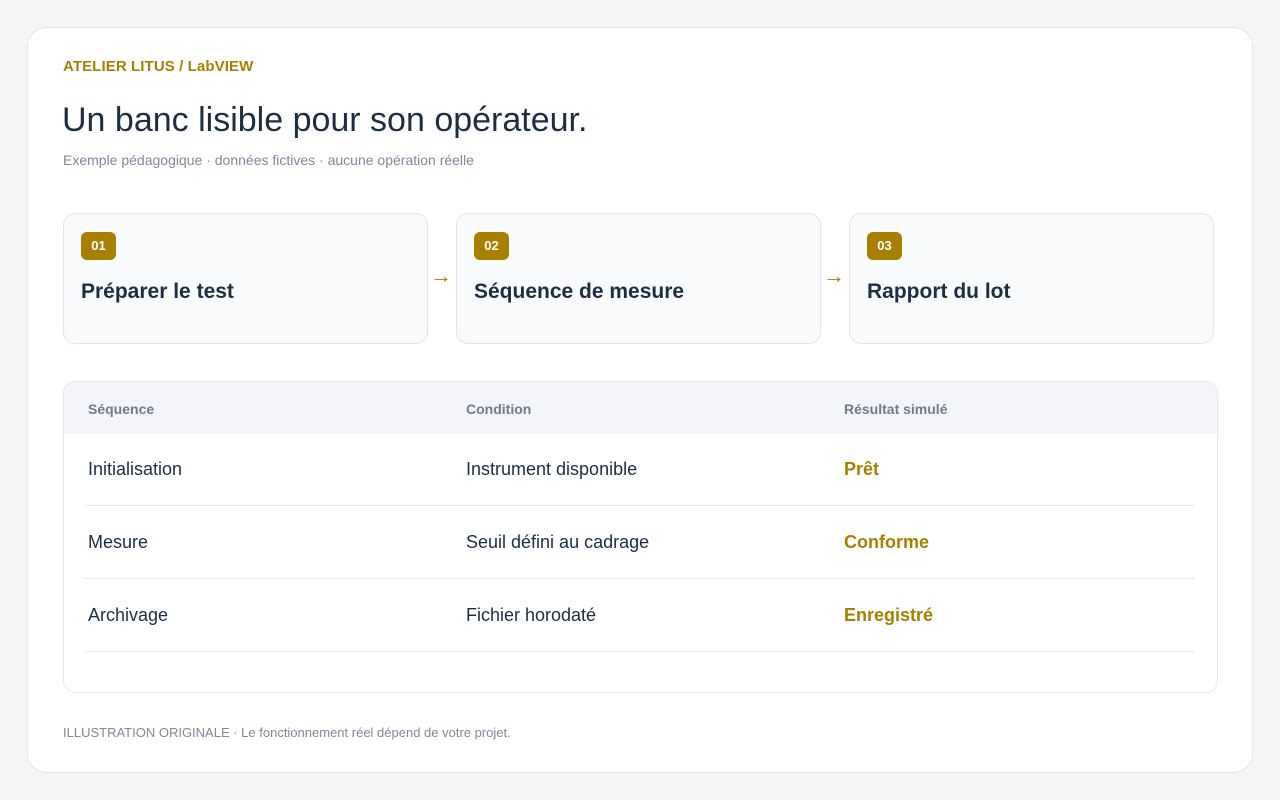  I want to click on step-title: Rapport du lot, so click(939, 291).